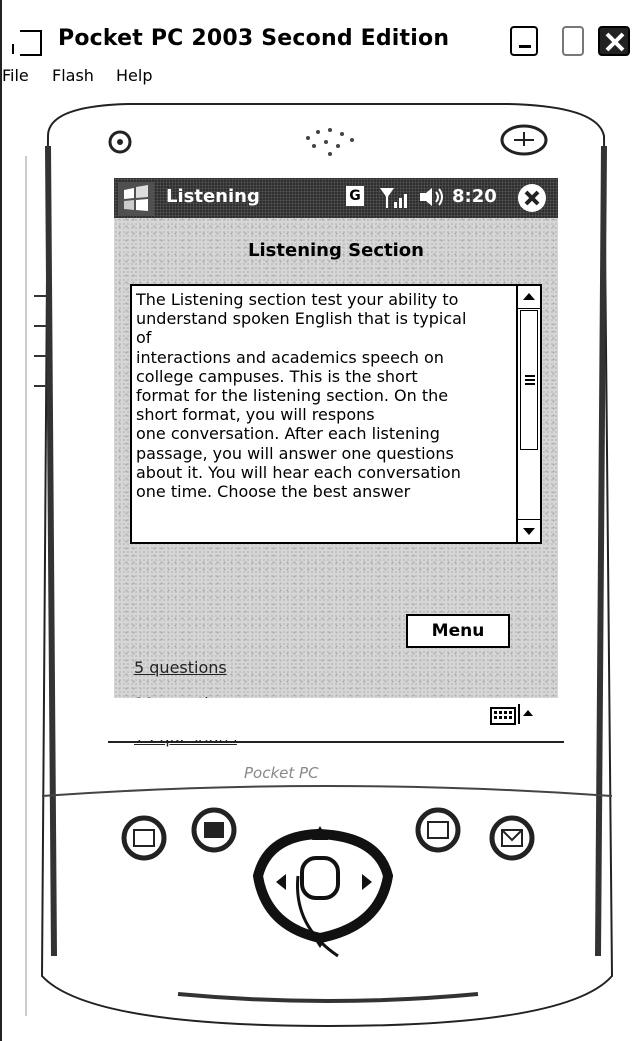 The width and height of the screenshot is (632, 1041). Describe the element at coordinates (317, 76) in the screenshot. I see `menu-bar: File Flash Help` at that location.